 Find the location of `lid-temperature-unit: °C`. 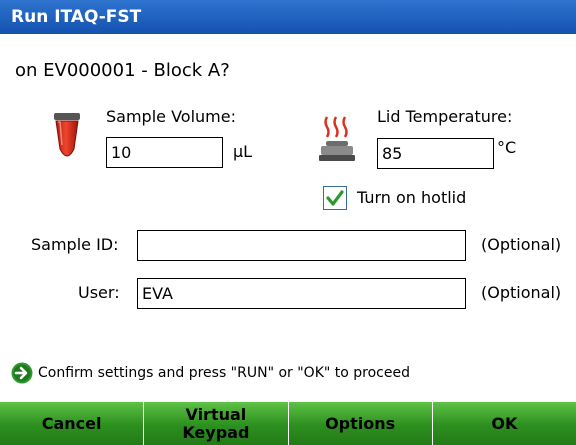

lid-temperature-unit: °C is located at coordinates (507, 147).